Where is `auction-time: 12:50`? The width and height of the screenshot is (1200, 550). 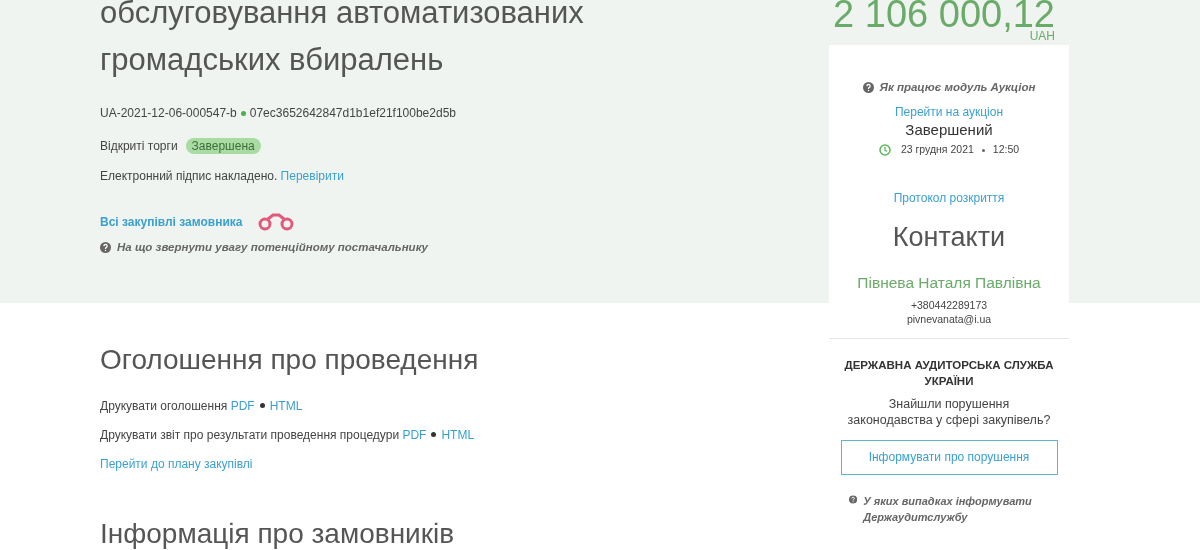 auction-time: 12:50 is located at coordinates (1006, 150).